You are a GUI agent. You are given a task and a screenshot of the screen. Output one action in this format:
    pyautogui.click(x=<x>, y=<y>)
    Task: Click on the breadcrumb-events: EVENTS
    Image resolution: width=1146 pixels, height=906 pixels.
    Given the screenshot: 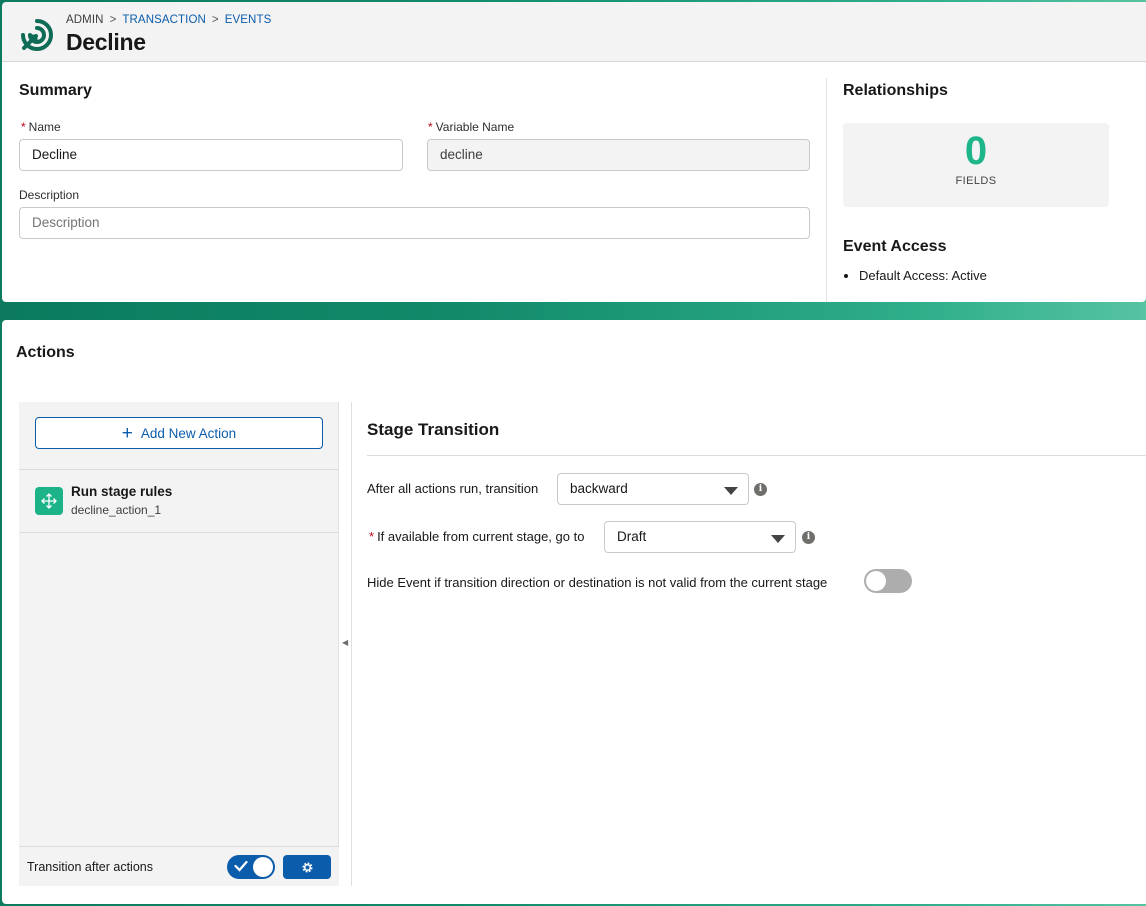 What is the action you would take?
    pyautogui.click(x=248, y=20)
    